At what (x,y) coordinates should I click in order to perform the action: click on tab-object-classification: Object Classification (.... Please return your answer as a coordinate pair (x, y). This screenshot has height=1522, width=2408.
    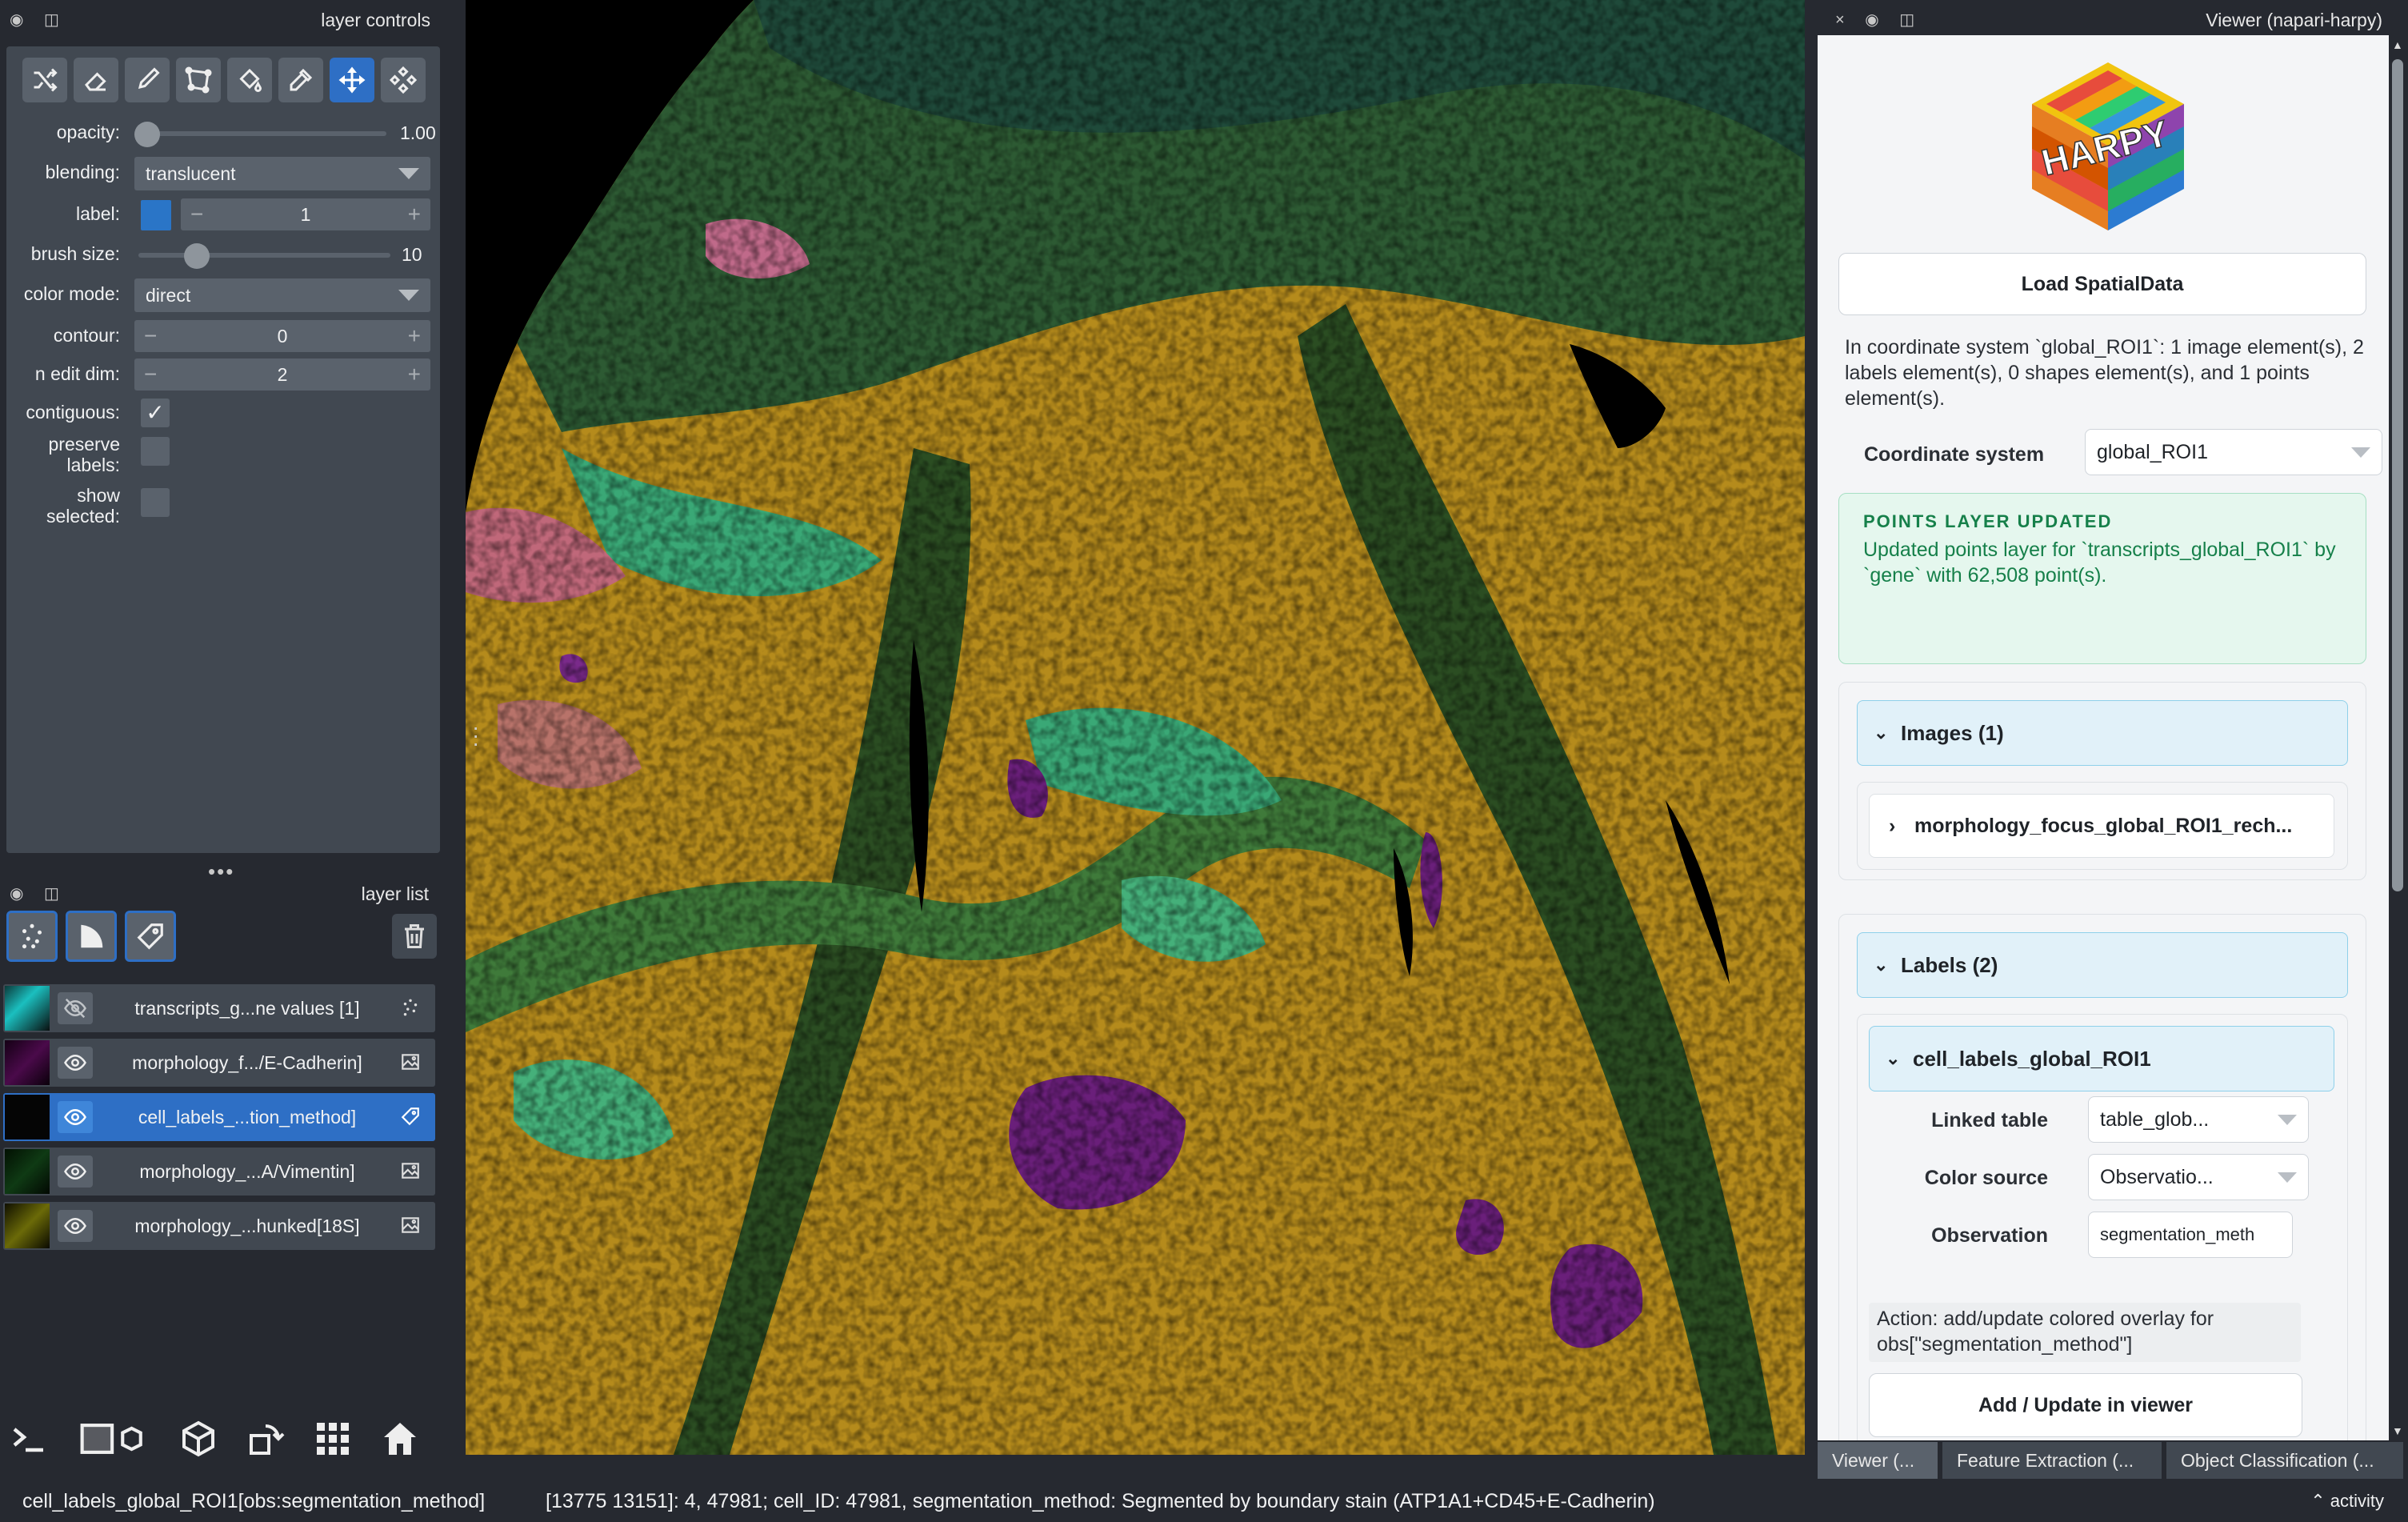
    Looking at the image, I should click on (2284, 1460).